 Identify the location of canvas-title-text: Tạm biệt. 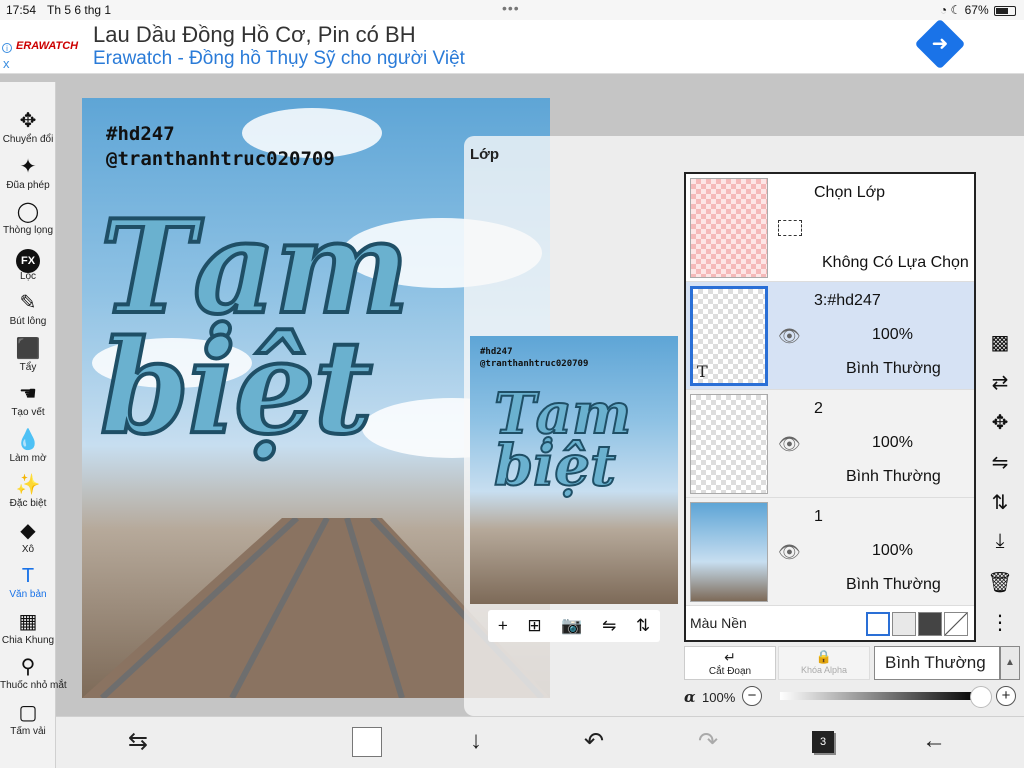
(255, 323).